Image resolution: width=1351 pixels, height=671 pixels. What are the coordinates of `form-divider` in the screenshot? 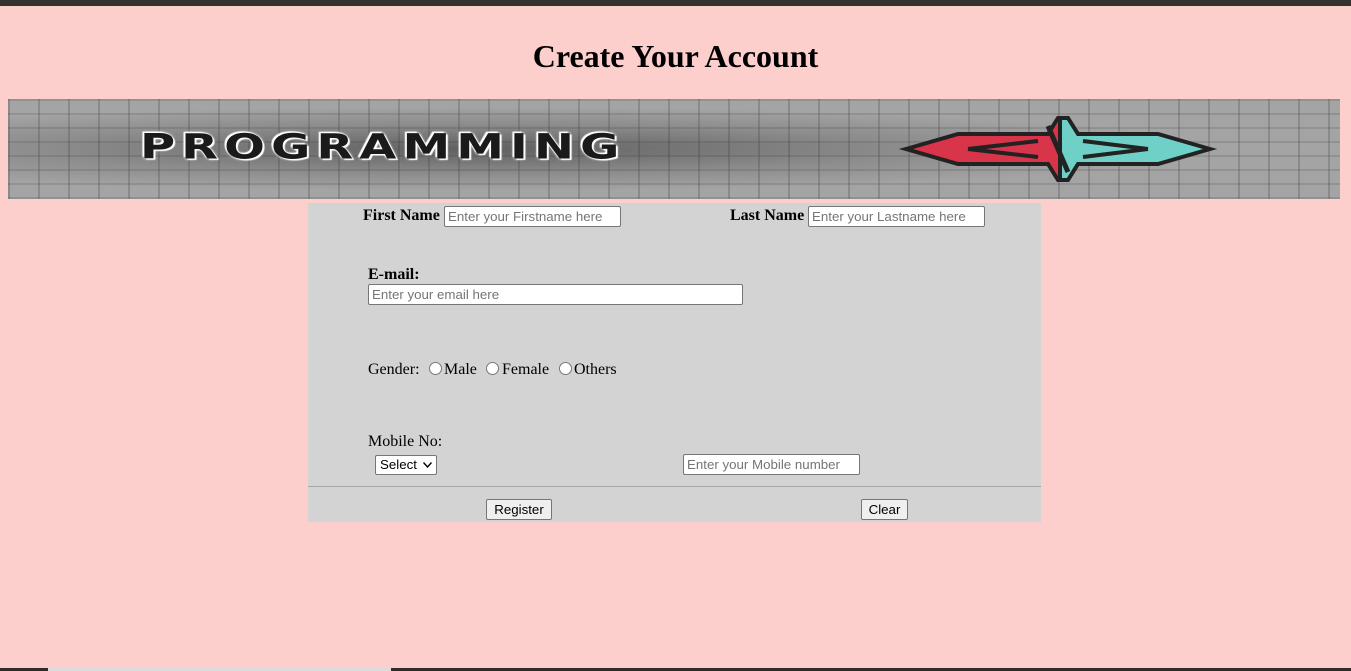 It's located at (674, 486).